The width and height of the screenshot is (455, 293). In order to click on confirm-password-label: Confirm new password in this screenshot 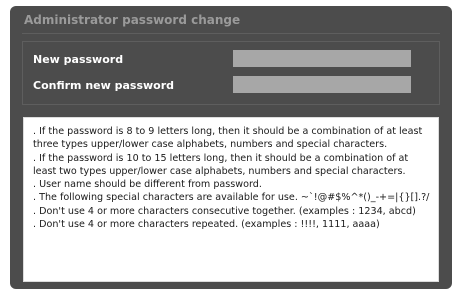, I will do `click(104, 85)`.